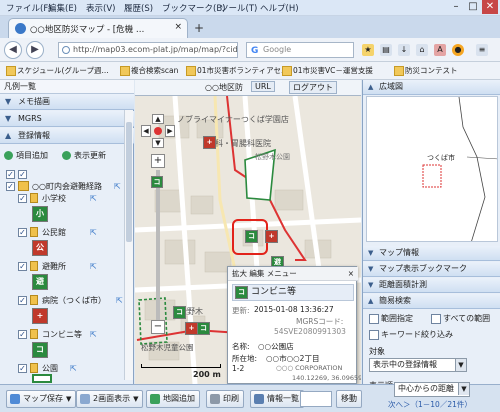  What do you see at coordinates (67, 335) in the screenshot?
I see `tree-item-convenience: ✓ コンビニ等 ⇱` at bounding box center [67, 335].